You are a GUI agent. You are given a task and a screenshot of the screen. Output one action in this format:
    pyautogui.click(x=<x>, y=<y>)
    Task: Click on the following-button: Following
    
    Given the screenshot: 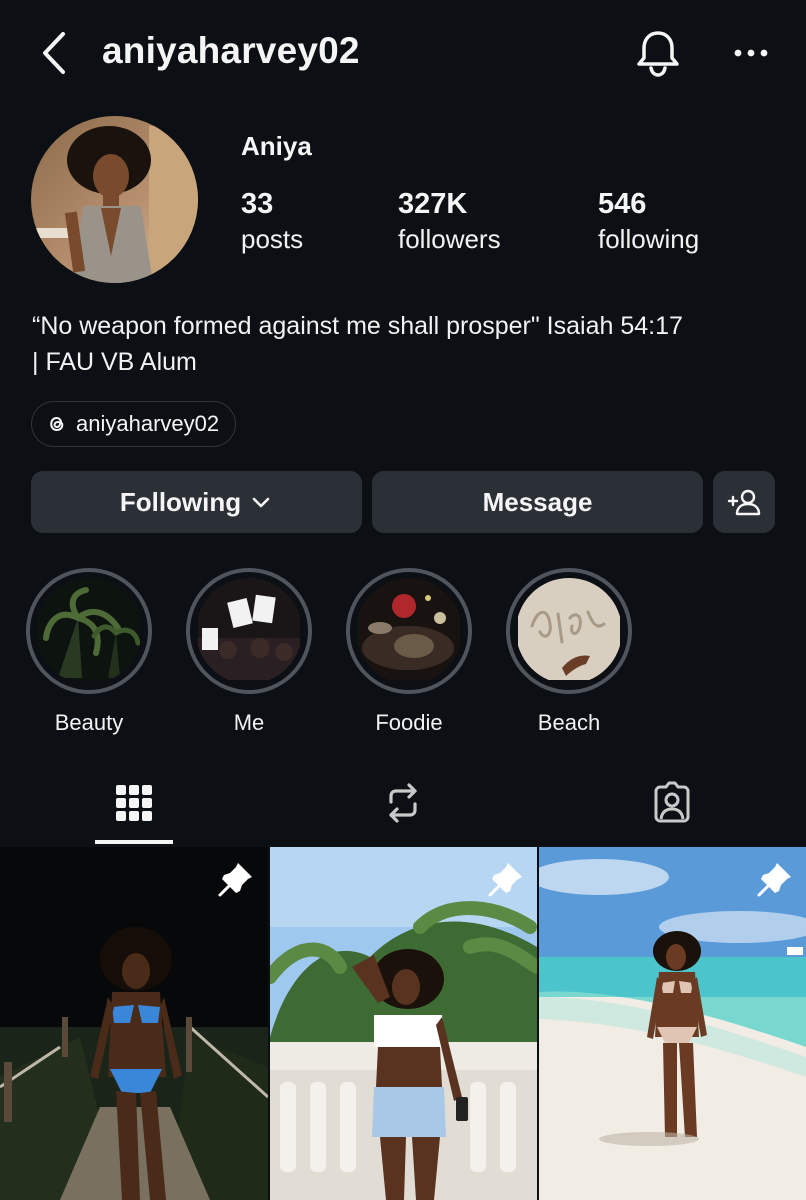 What is the action you would take?
    pyautogui.click(x=196, y=502)
    